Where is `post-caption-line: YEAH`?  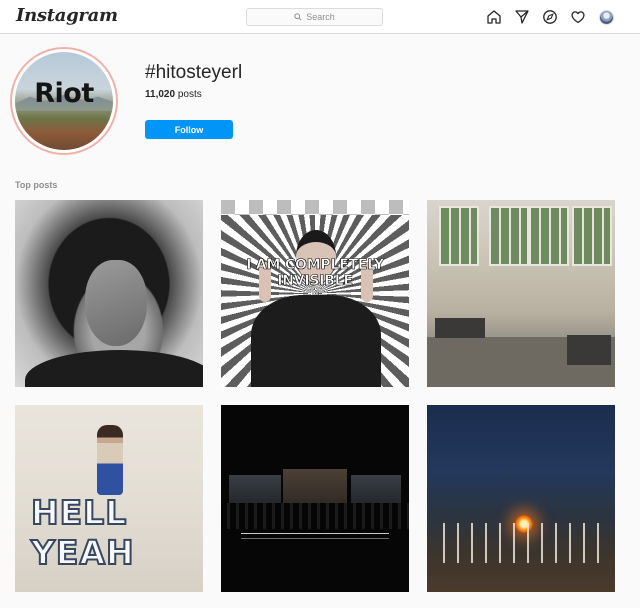
post-caption-line: YEAH is located at coordinates (82, 552).